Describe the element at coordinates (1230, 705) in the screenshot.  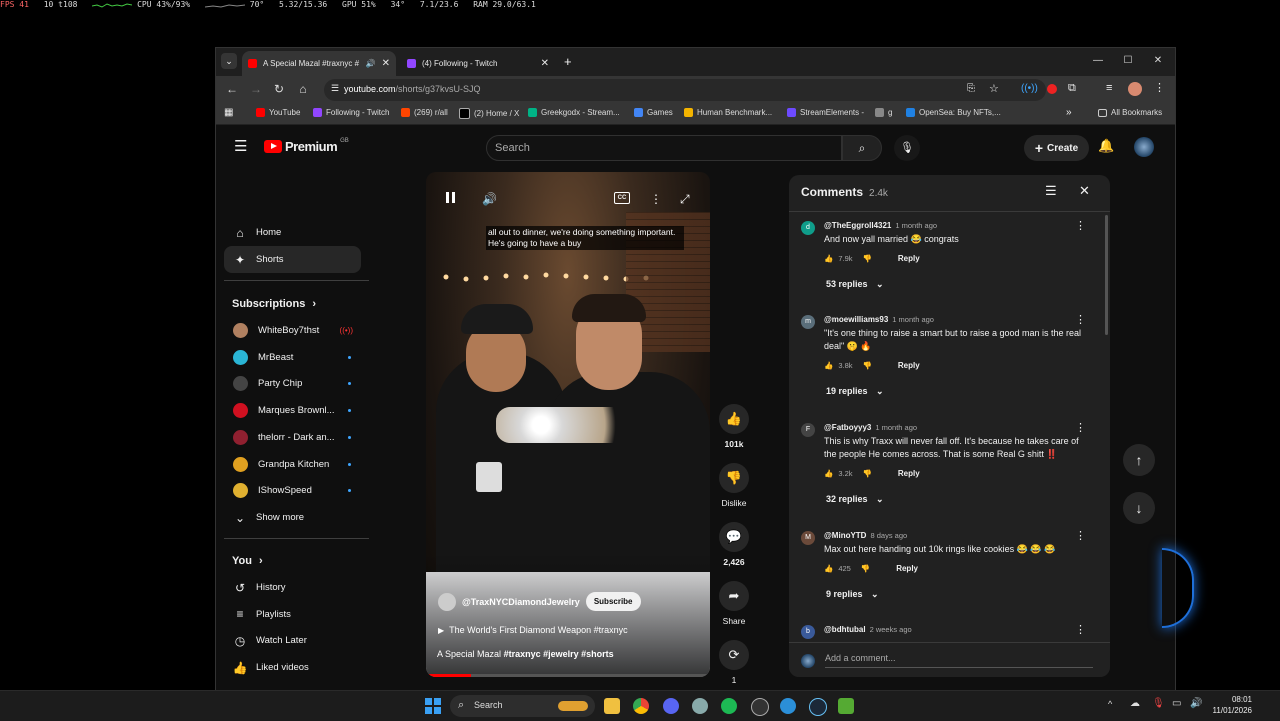
I see `clock: 08:01 11/01/2026` at that location.